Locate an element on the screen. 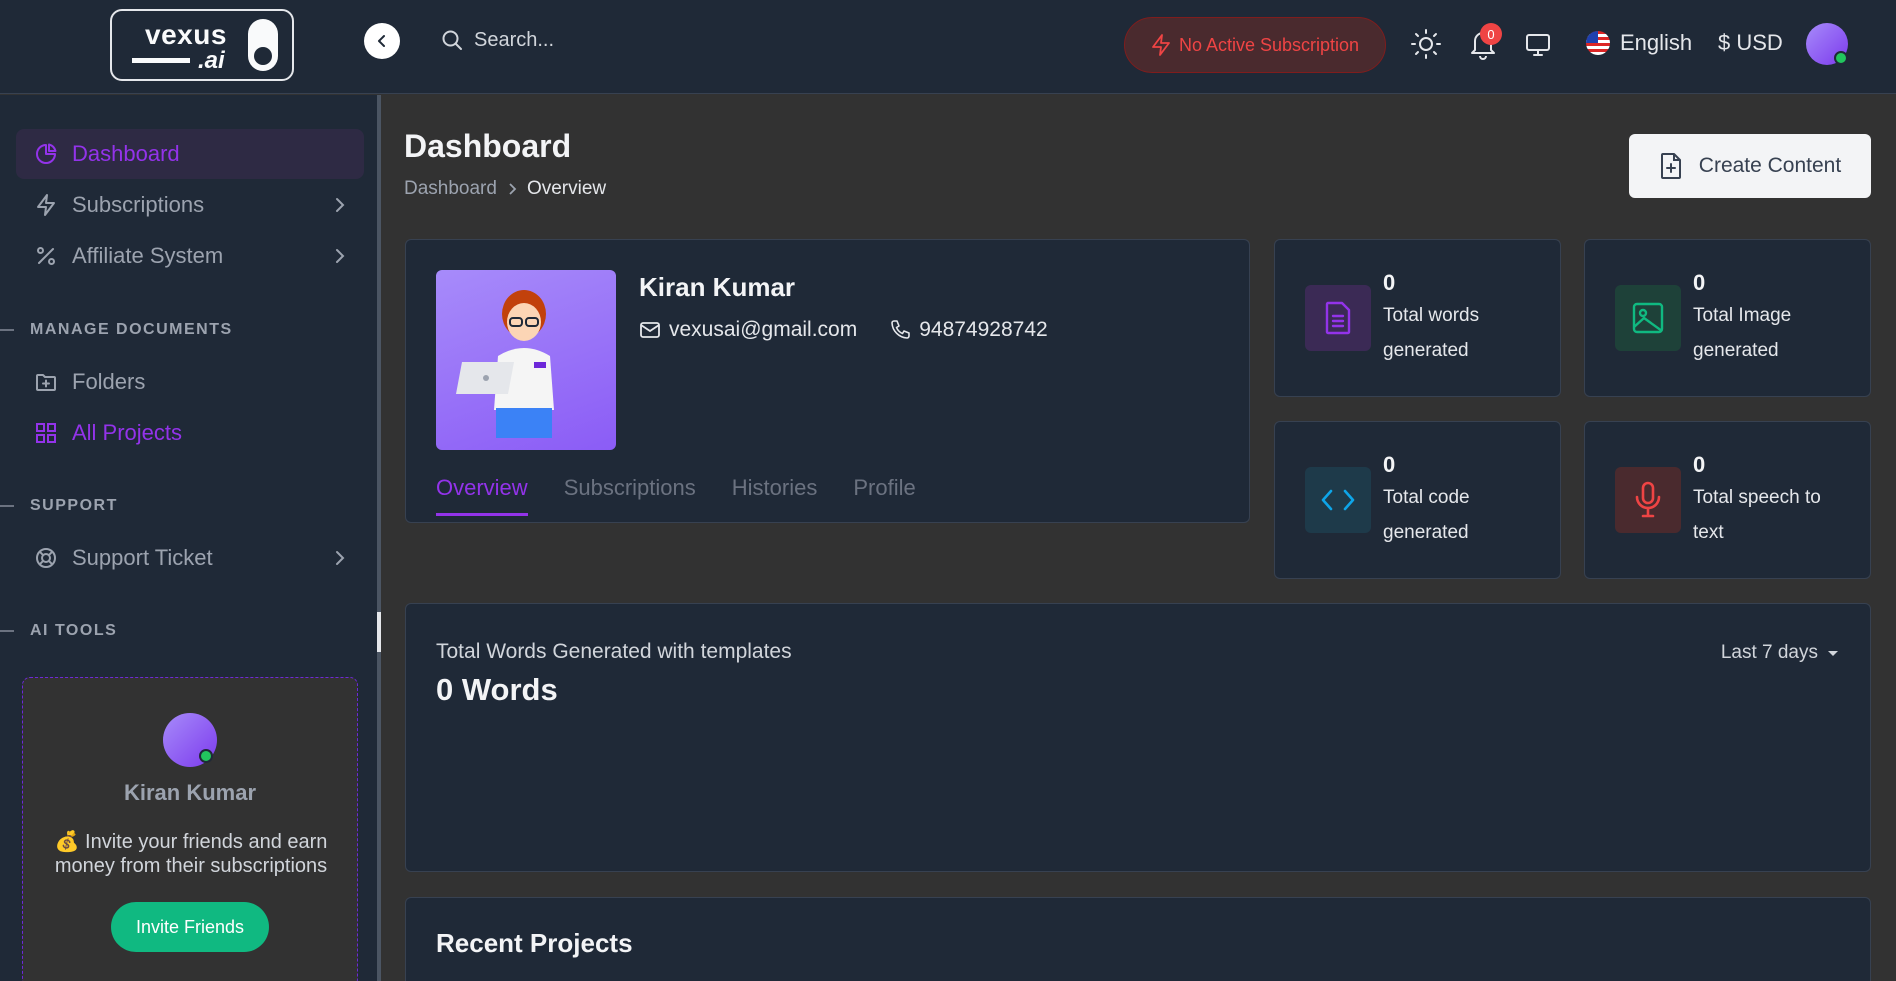 This screenshot has width=1896, height=981. stat-card-speech: 0 Total speech to text is located at coordinates (1727, 500).